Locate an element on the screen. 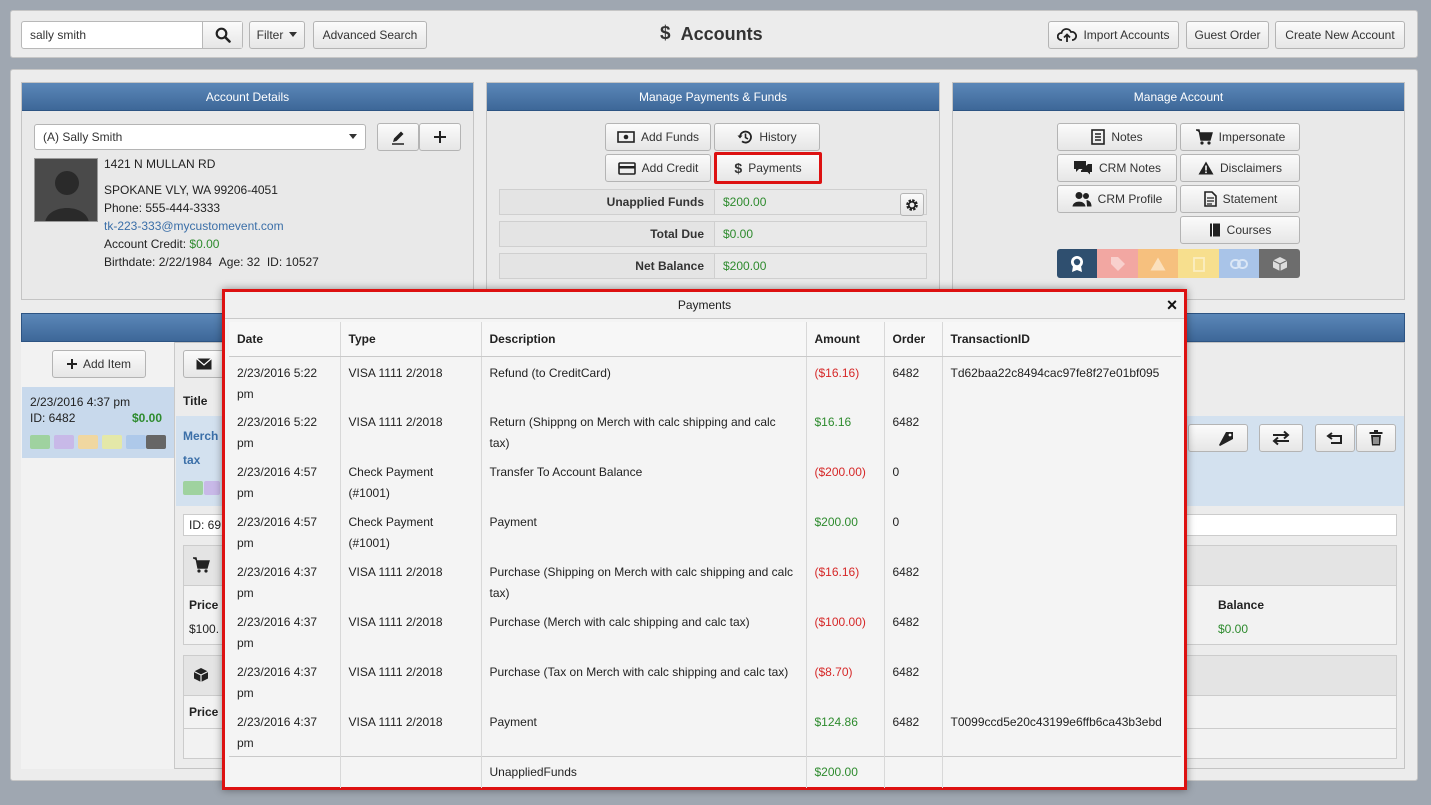 The image size is (1431, 805). crm-notes-button: CRM Notes is located at coordinates (1117, 168).